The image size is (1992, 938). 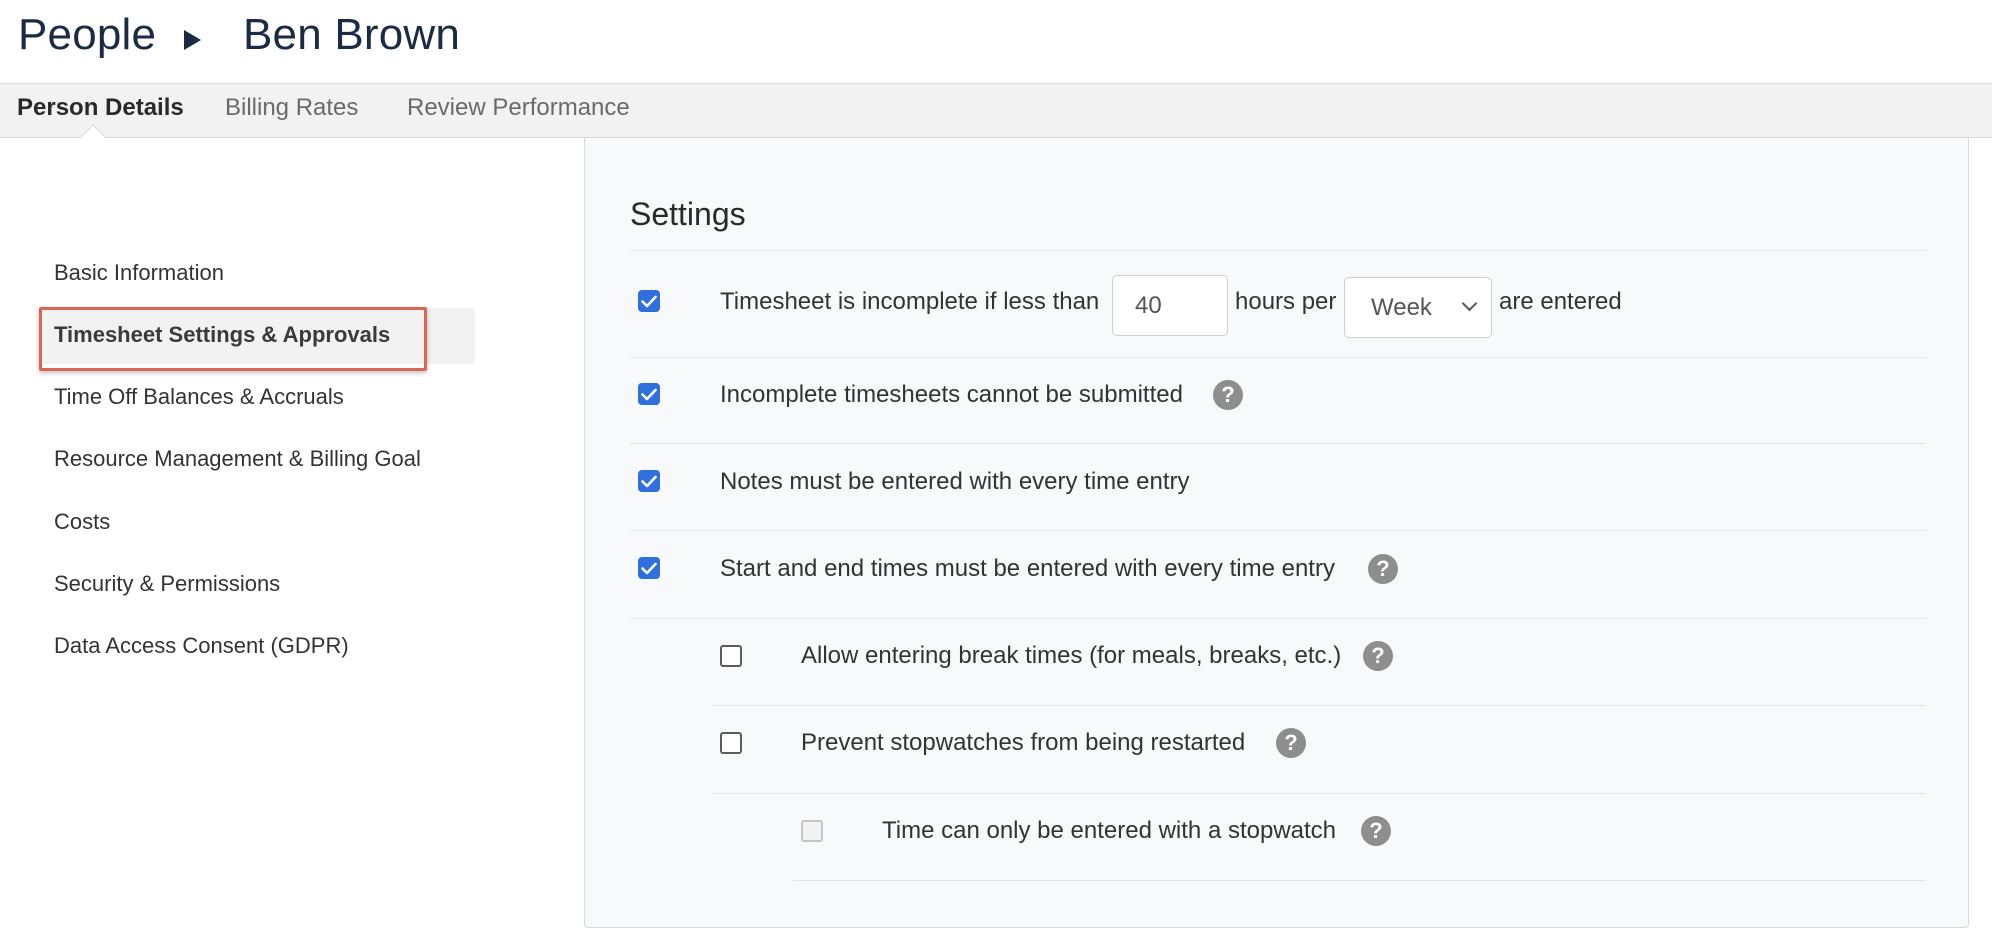 What do you see at coordinates (649, 301) in the screenshot?
I see `incomplete-threshold-checkbox` at bounding box center [649, 301].